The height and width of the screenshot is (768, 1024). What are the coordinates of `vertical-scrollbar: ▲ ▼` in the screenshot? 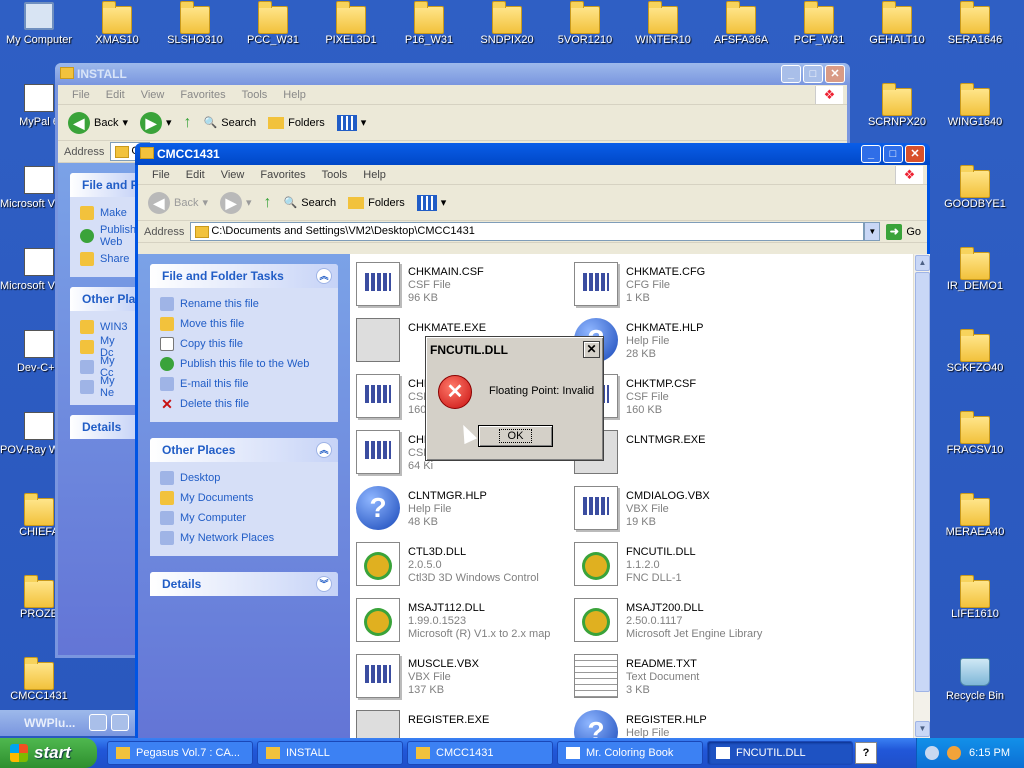 It's located at (921, 496).